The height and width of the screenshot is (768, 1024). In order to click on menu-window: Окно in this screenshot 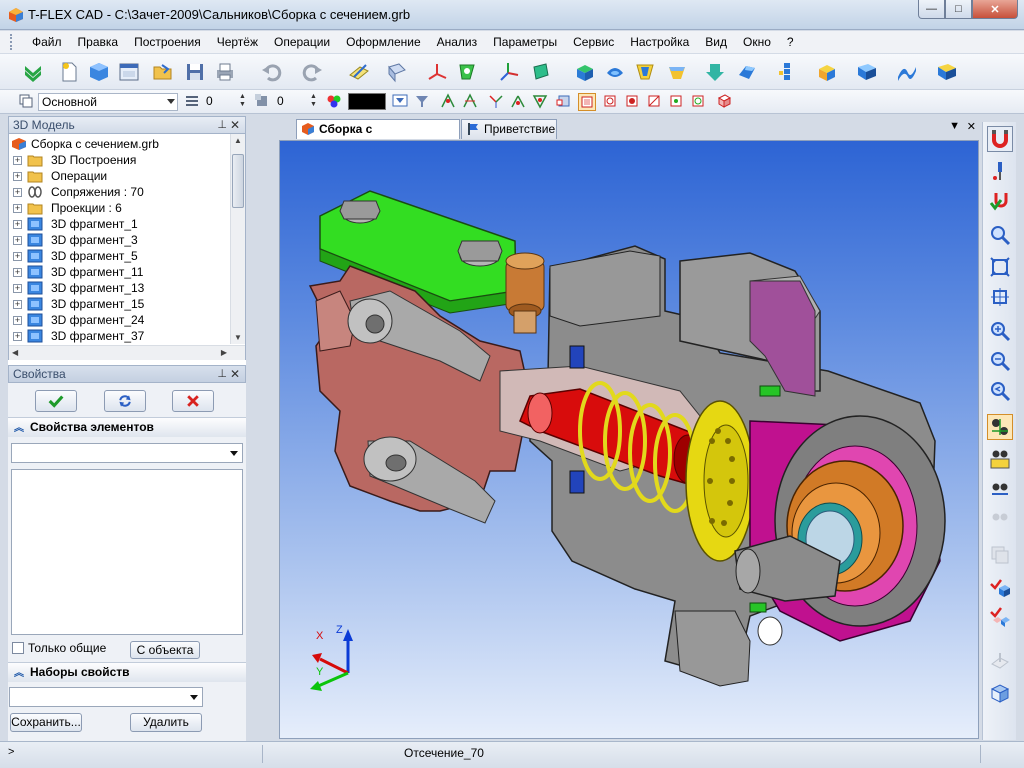, I will do `click(757, 42)`.